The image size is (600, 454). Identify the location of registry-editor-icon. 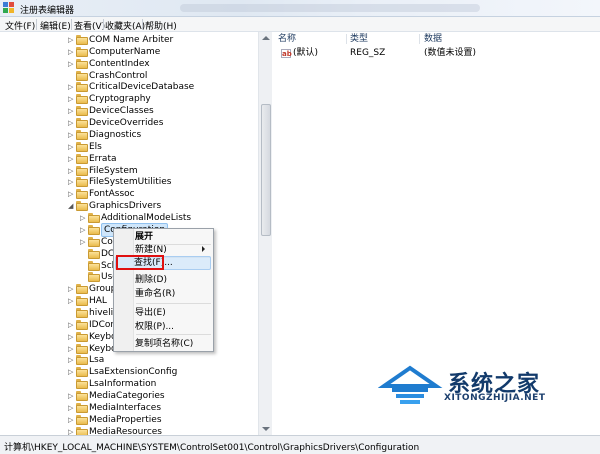
(9, 8).